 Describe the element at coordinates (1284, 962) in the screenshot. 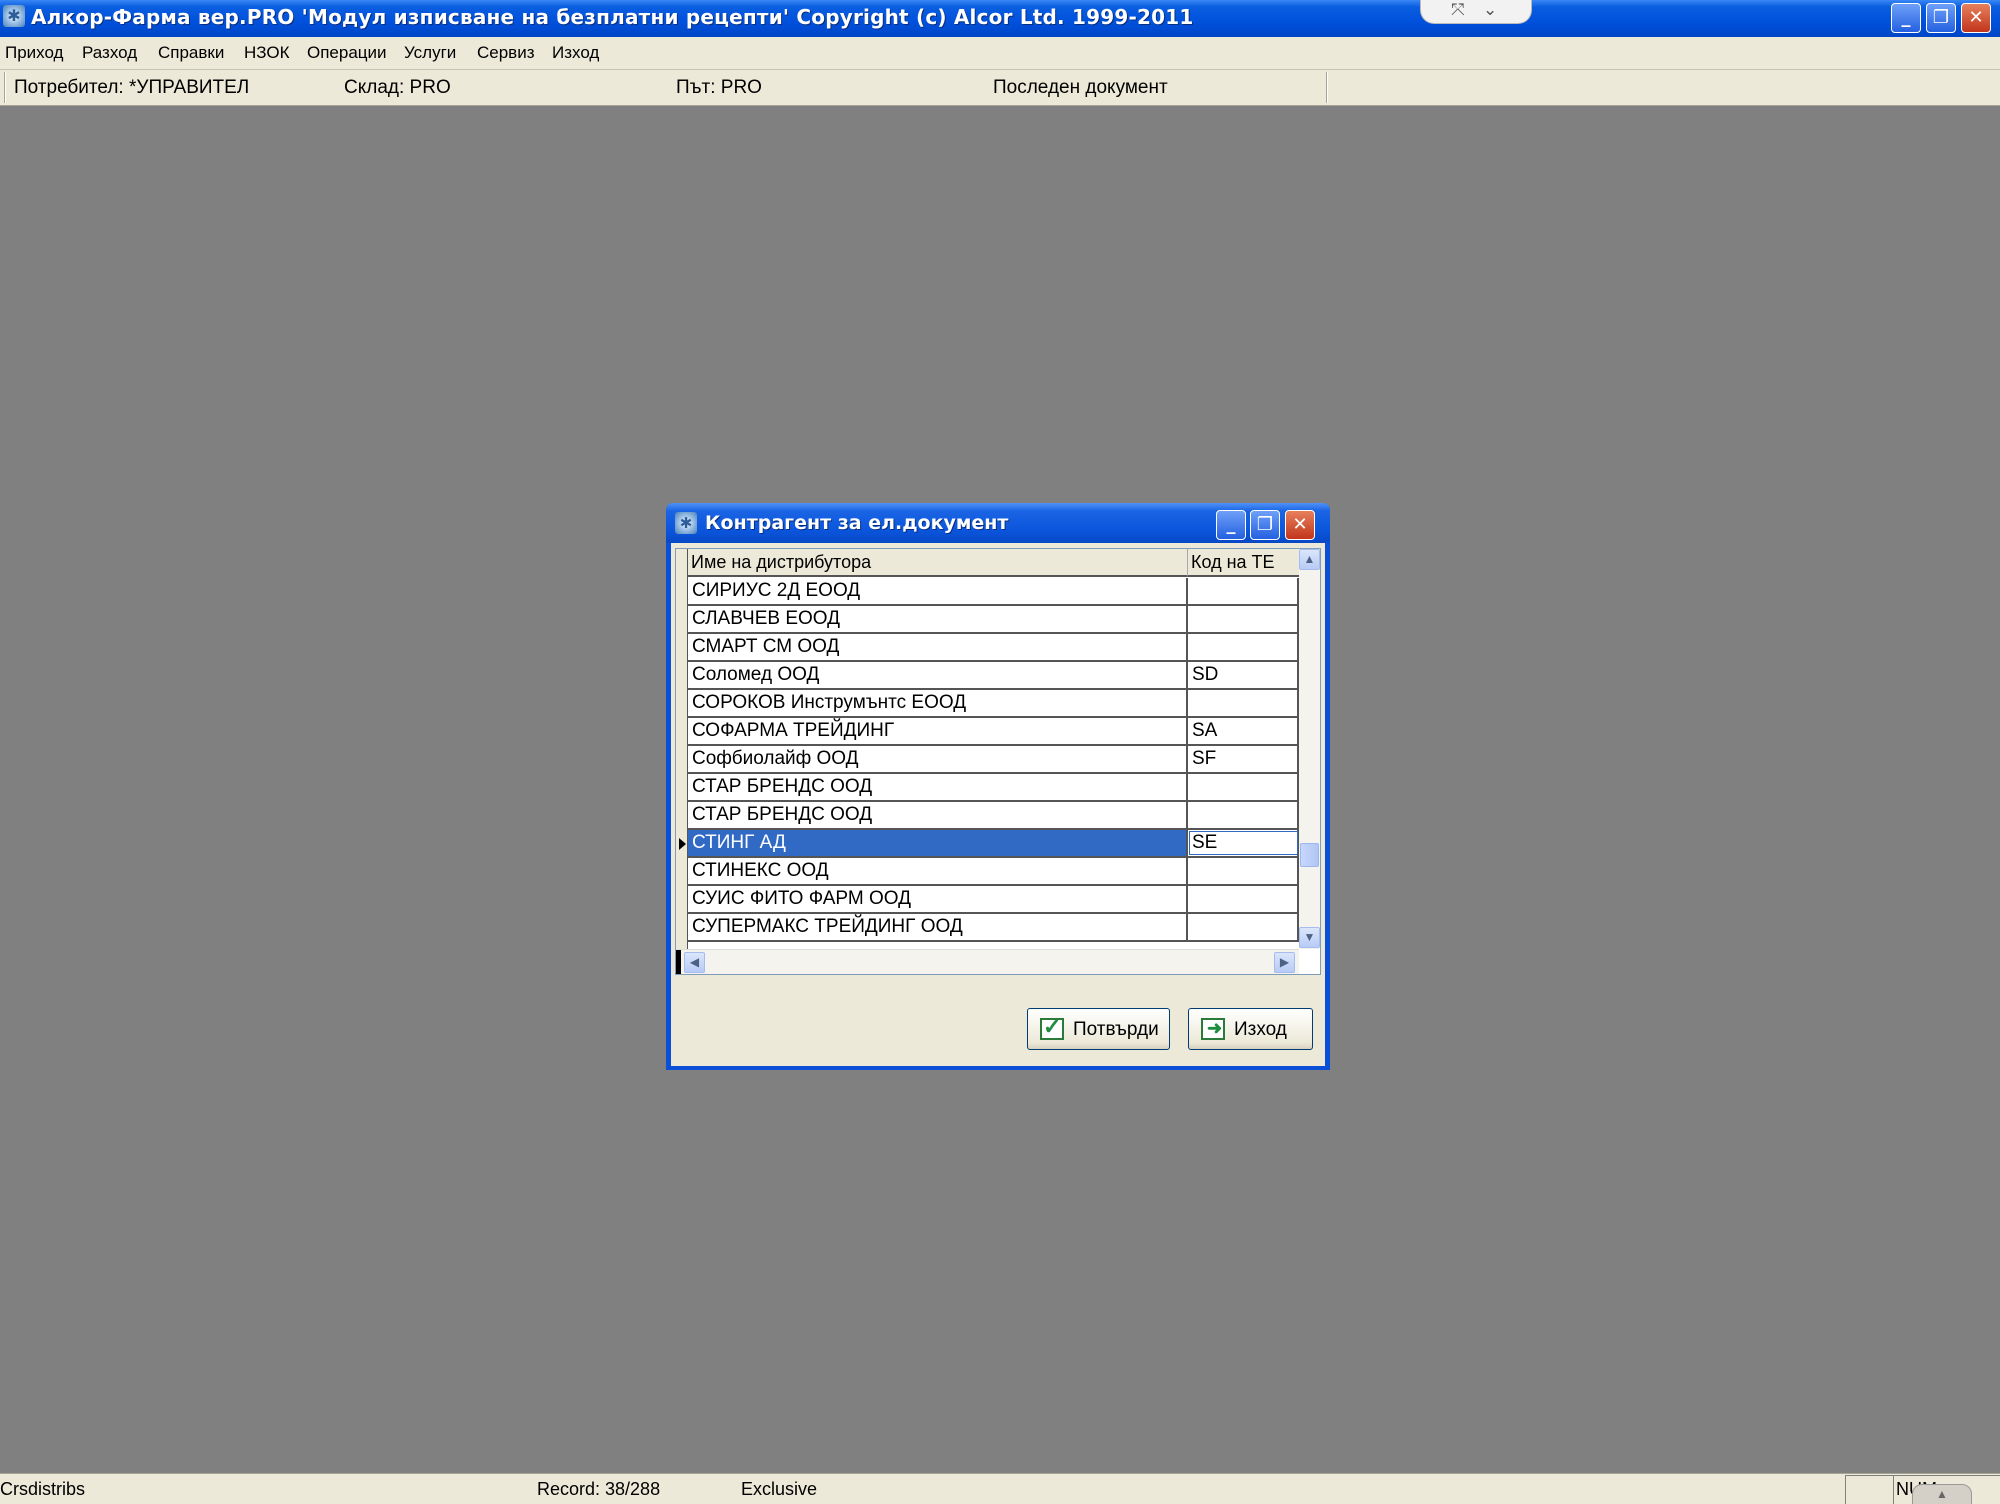

I see `scroll-right-button: ▶` at that location.